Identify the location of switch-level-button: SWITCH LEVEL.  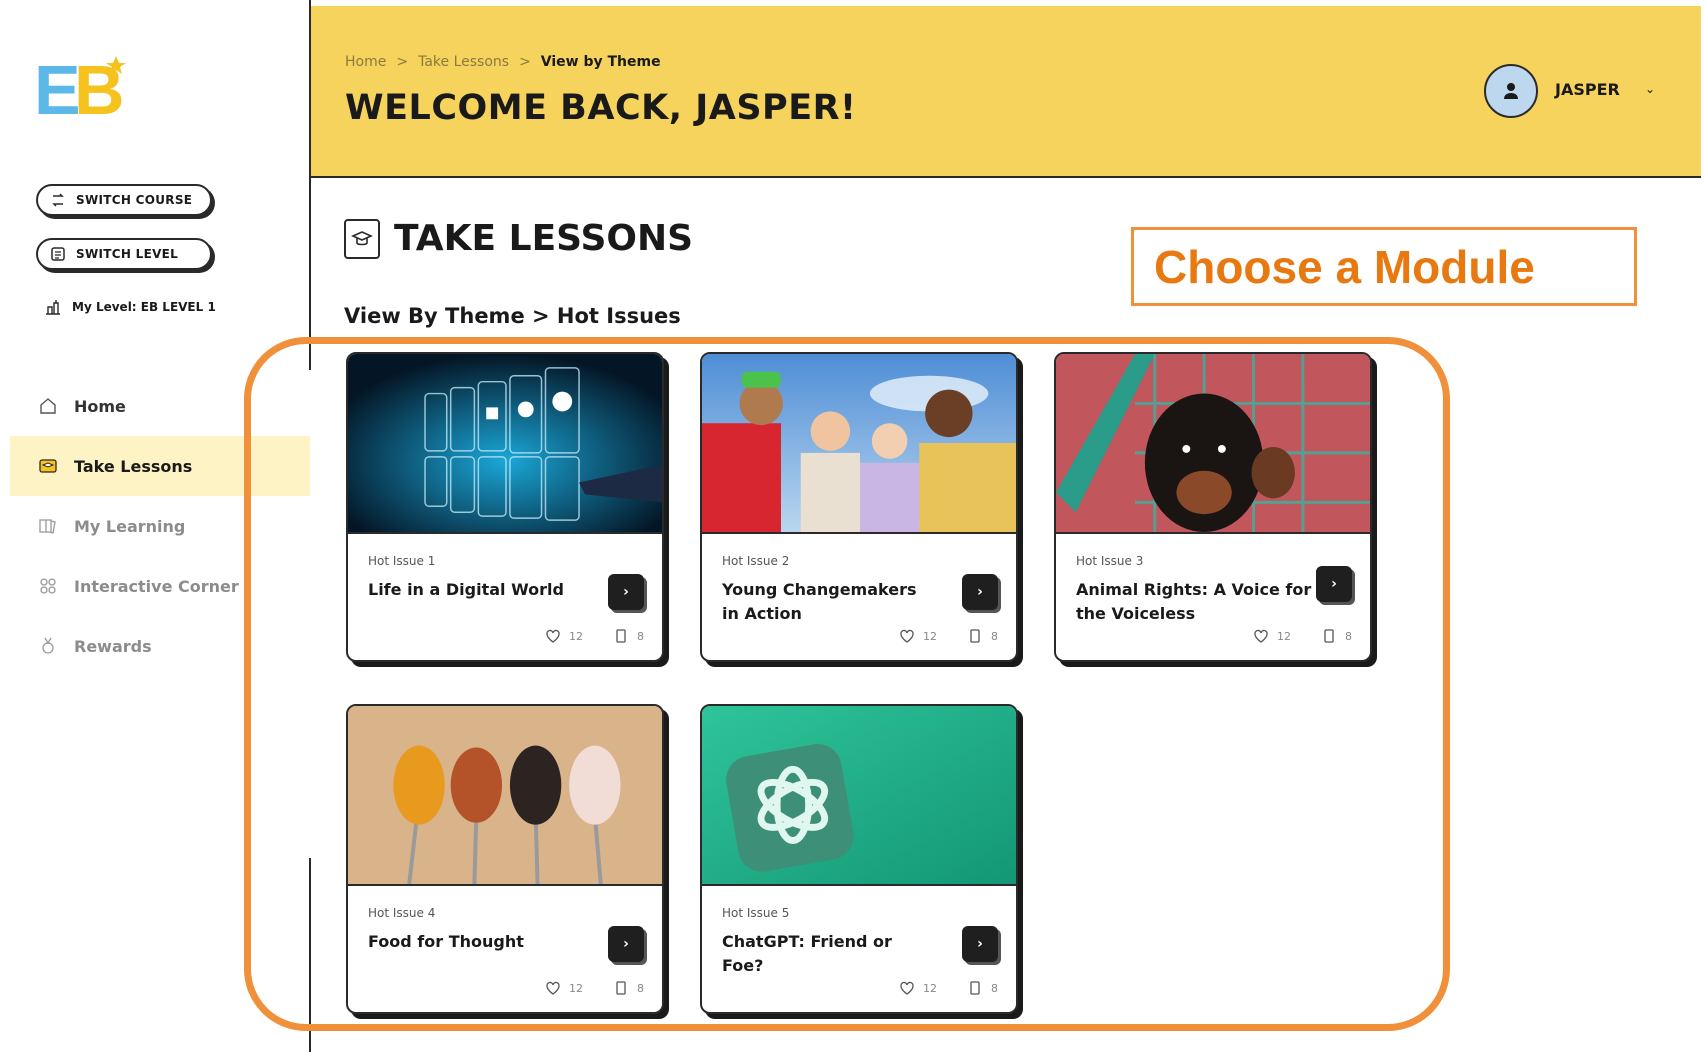
(124, 254).